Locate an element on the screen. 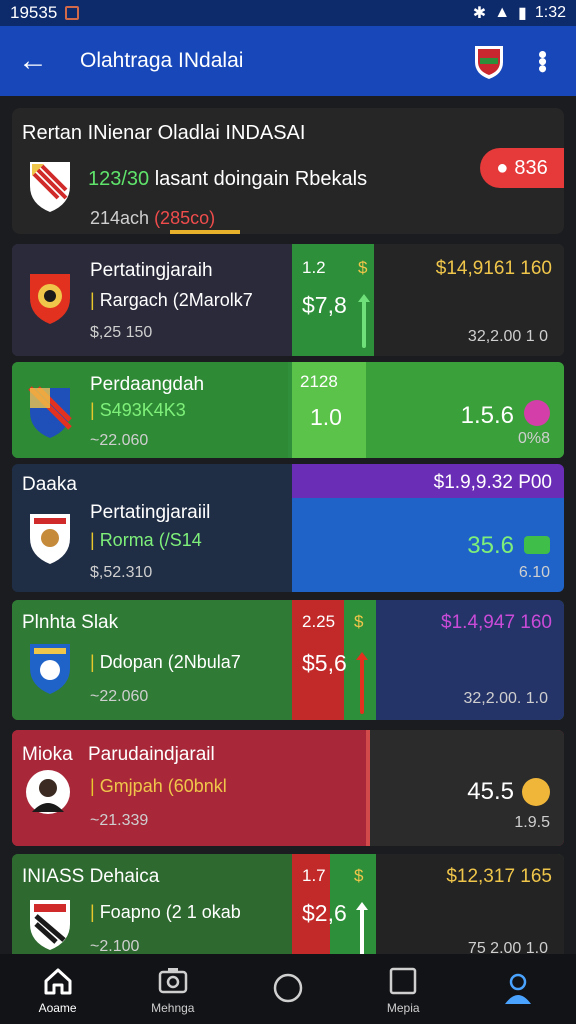 The image size is (576, 1024). card-sub: ~2.100 is located at coordinates (115, 946).